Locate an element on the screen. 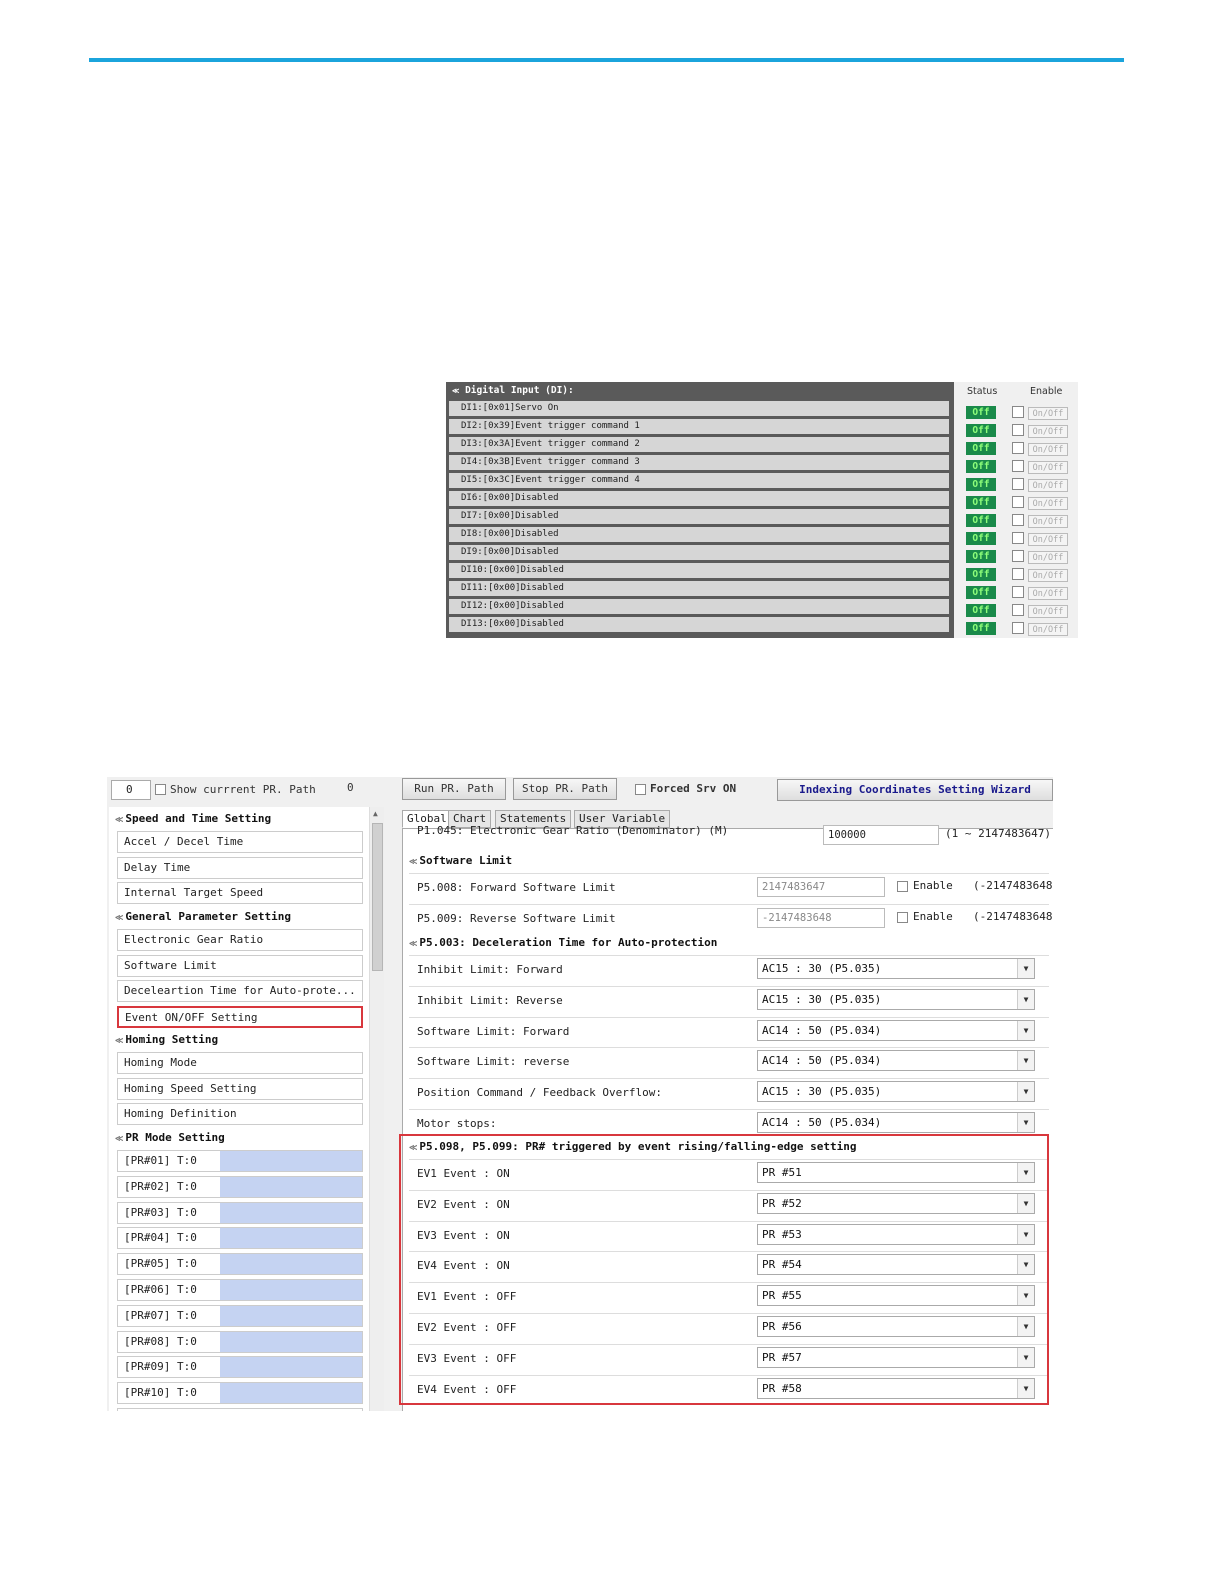 Image resolution: width=1224 pixels, height=1584 pixels. pr-item: [PR#03] T:0 is located at coordinates (240, 1212).